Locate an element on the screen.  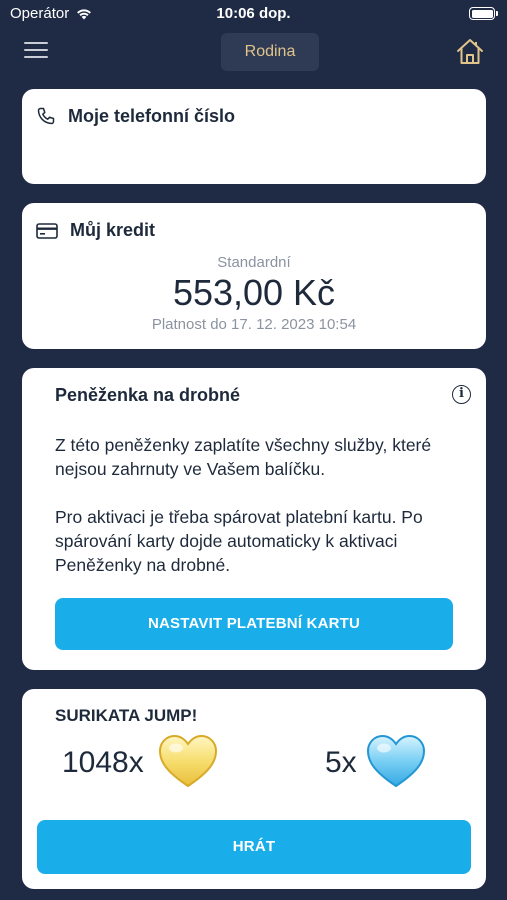
phone-card-title: Moje telefonní číslo is located at coordinates (152, 116).